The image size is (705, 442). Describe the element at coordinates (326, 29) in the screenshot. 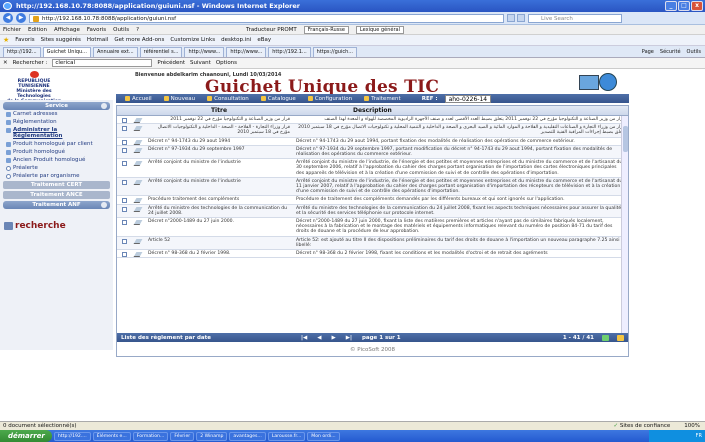

I see `translator-pair-select: Français-Russe` at that location.